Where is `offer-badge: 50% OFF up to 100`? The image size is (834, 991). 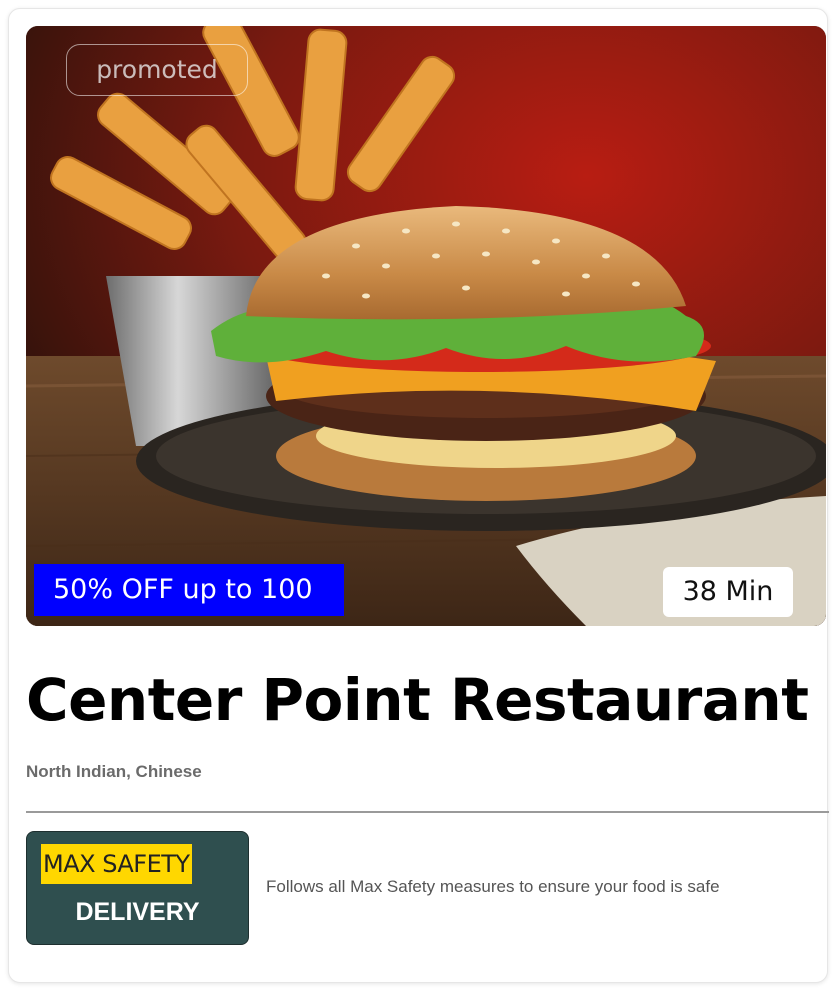 offer-badge: 50% OFF up to 100 is located at coordinates (189, 590).